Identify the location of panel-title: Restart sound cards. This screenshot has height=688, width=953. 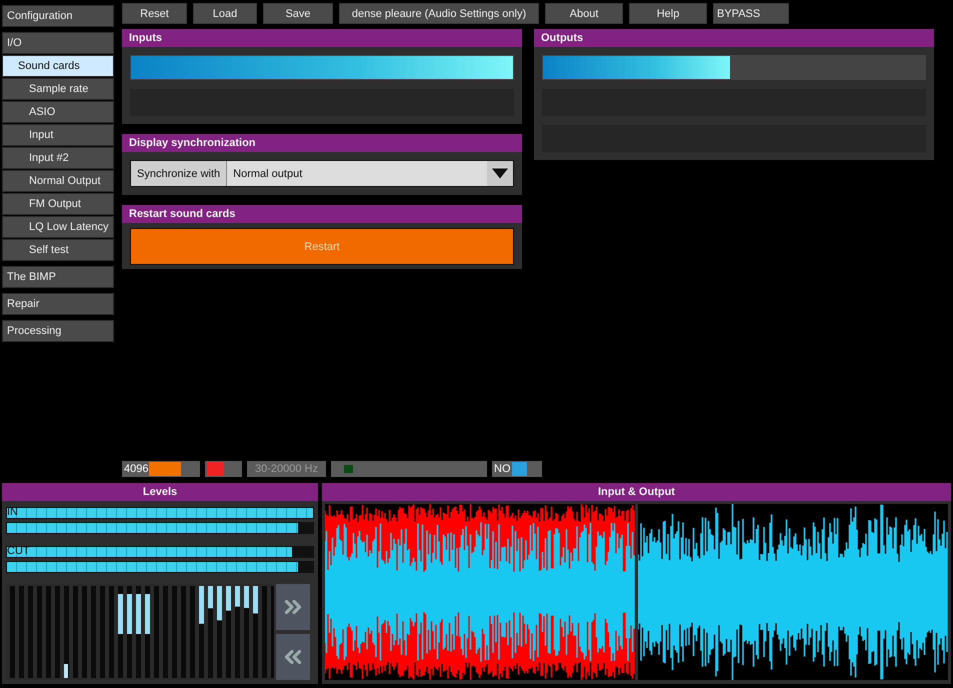
(322, 214).